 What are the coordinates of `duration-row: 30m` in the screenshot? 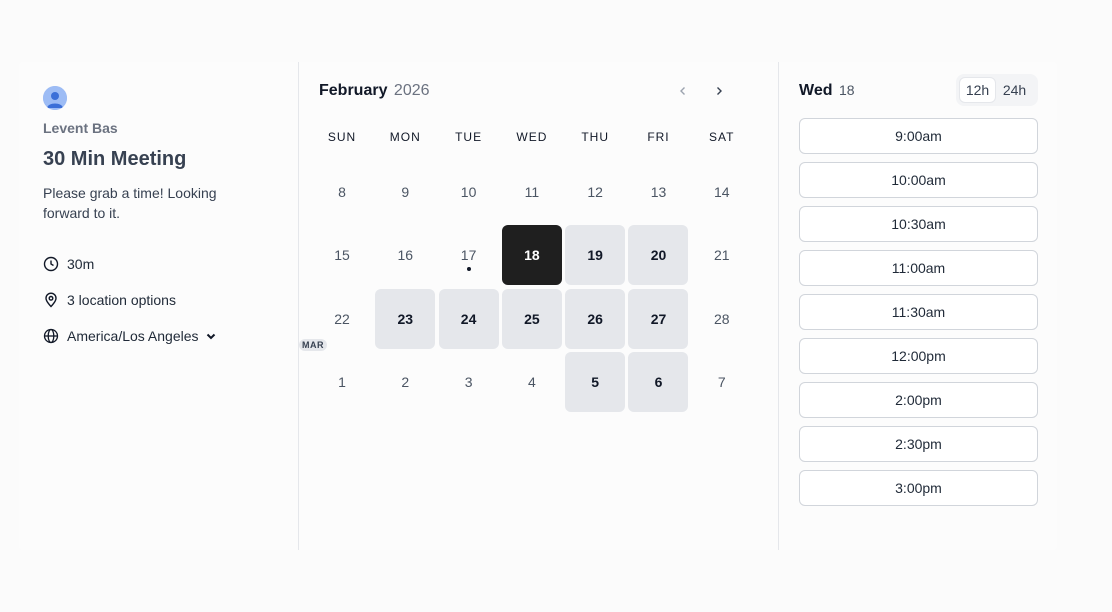 It's located at (68, 264).